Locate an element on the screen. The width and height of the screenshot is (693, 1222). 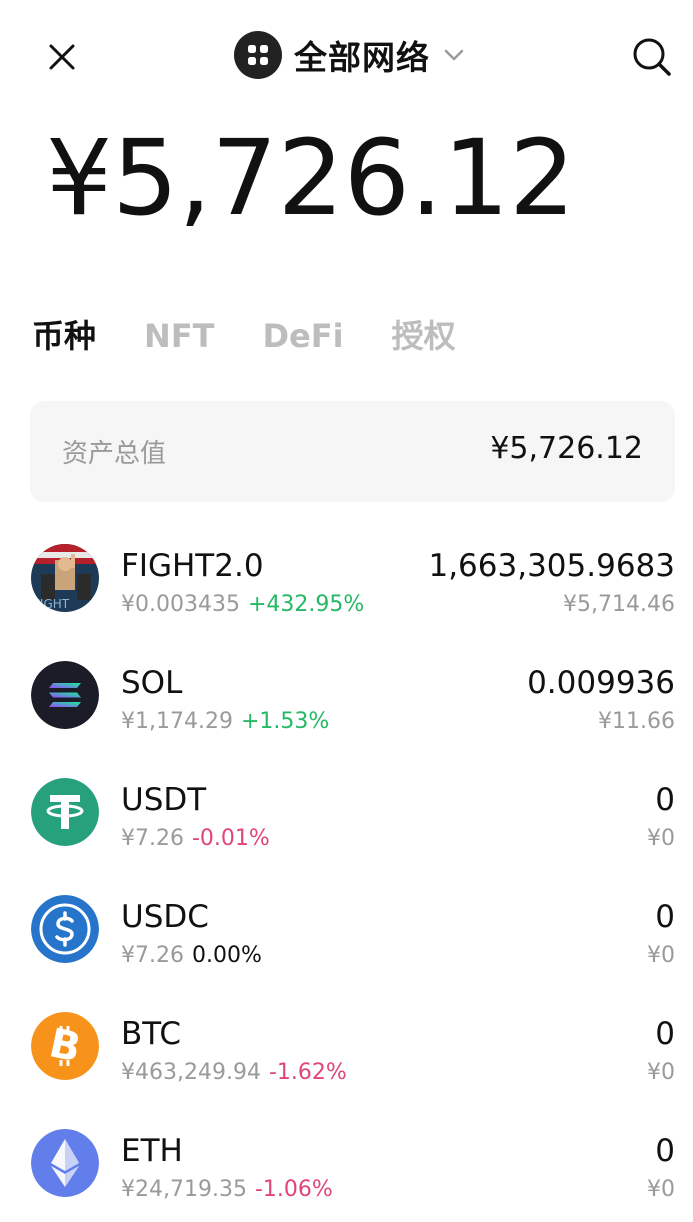
asset-summary-card: 资产总值 ¥5,726.12 is located at coordinates (352, 451).